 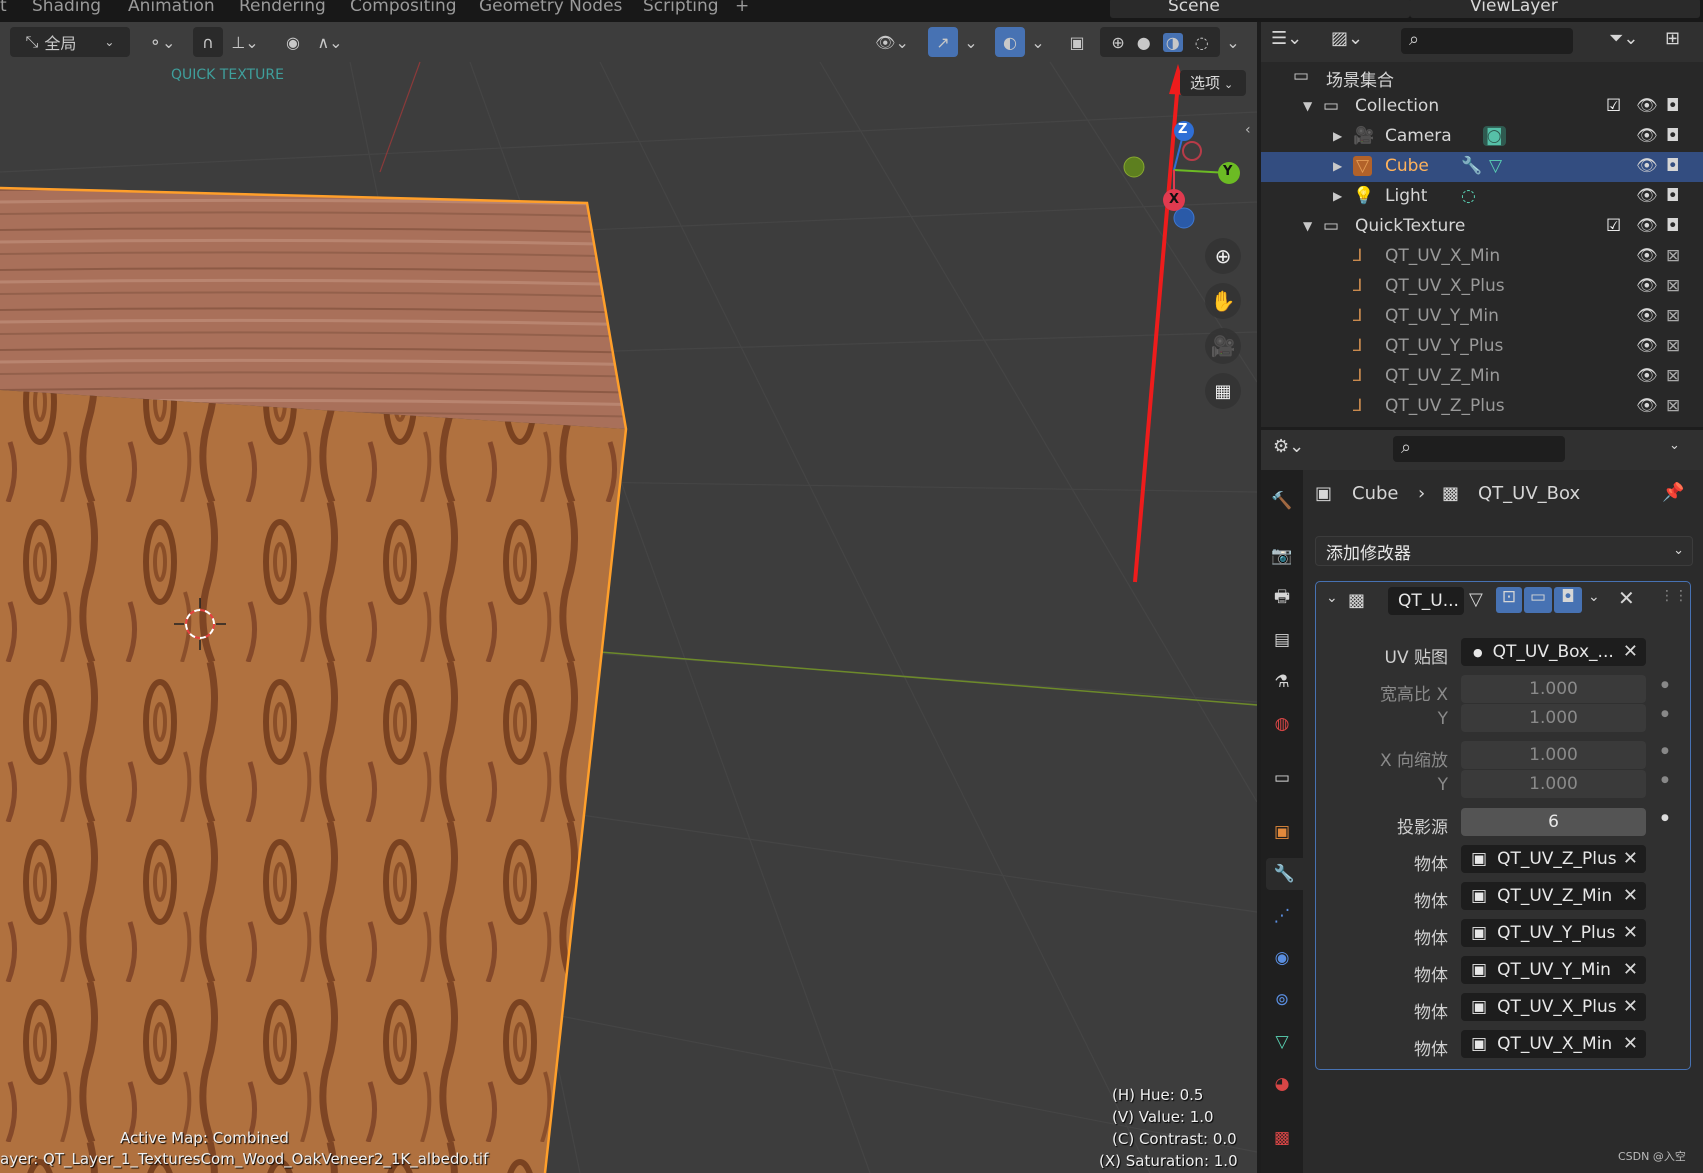 What do you see at coordinates (1494, 136) in the screenshot?
I see `camera-data-icon: ◙` at bounding box center [1494, 136].